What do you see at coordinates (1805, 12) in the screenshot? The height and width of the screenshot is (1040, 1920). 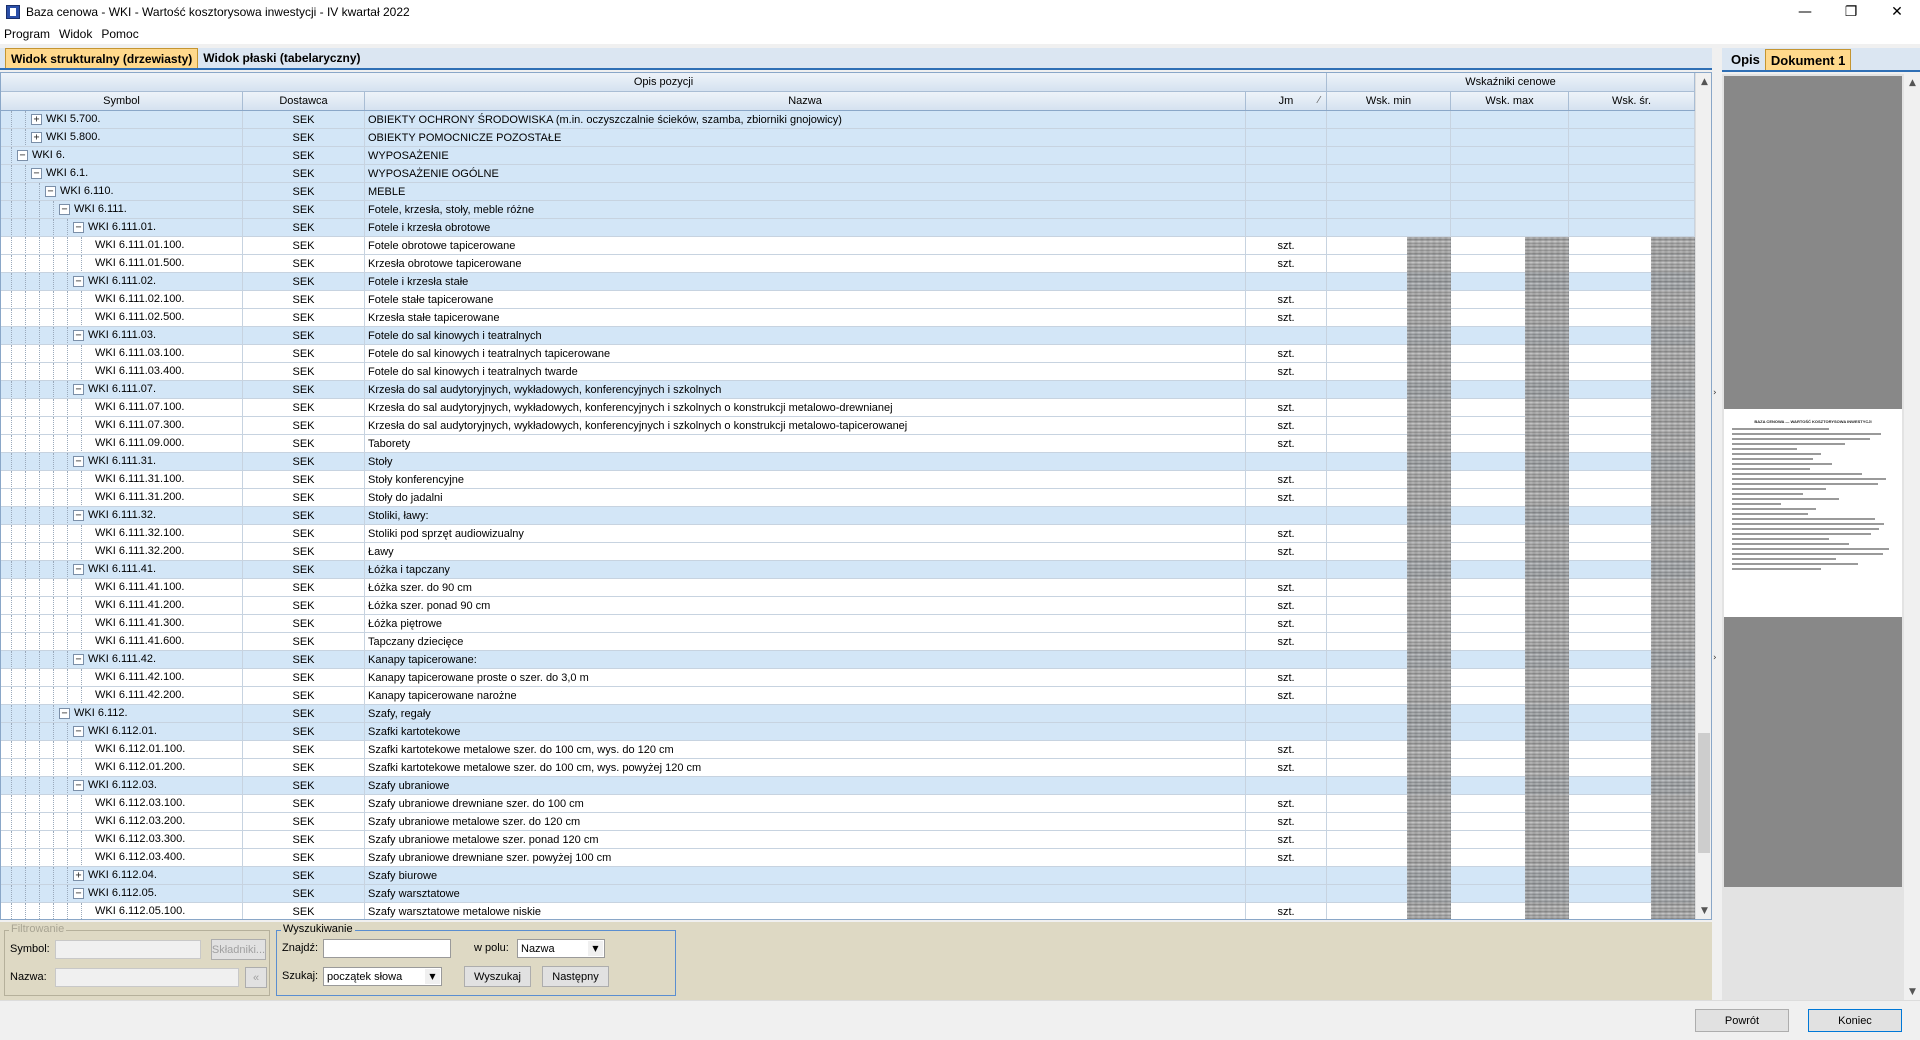 I see `minimize-button: —` at bounding box center [1805, 12].